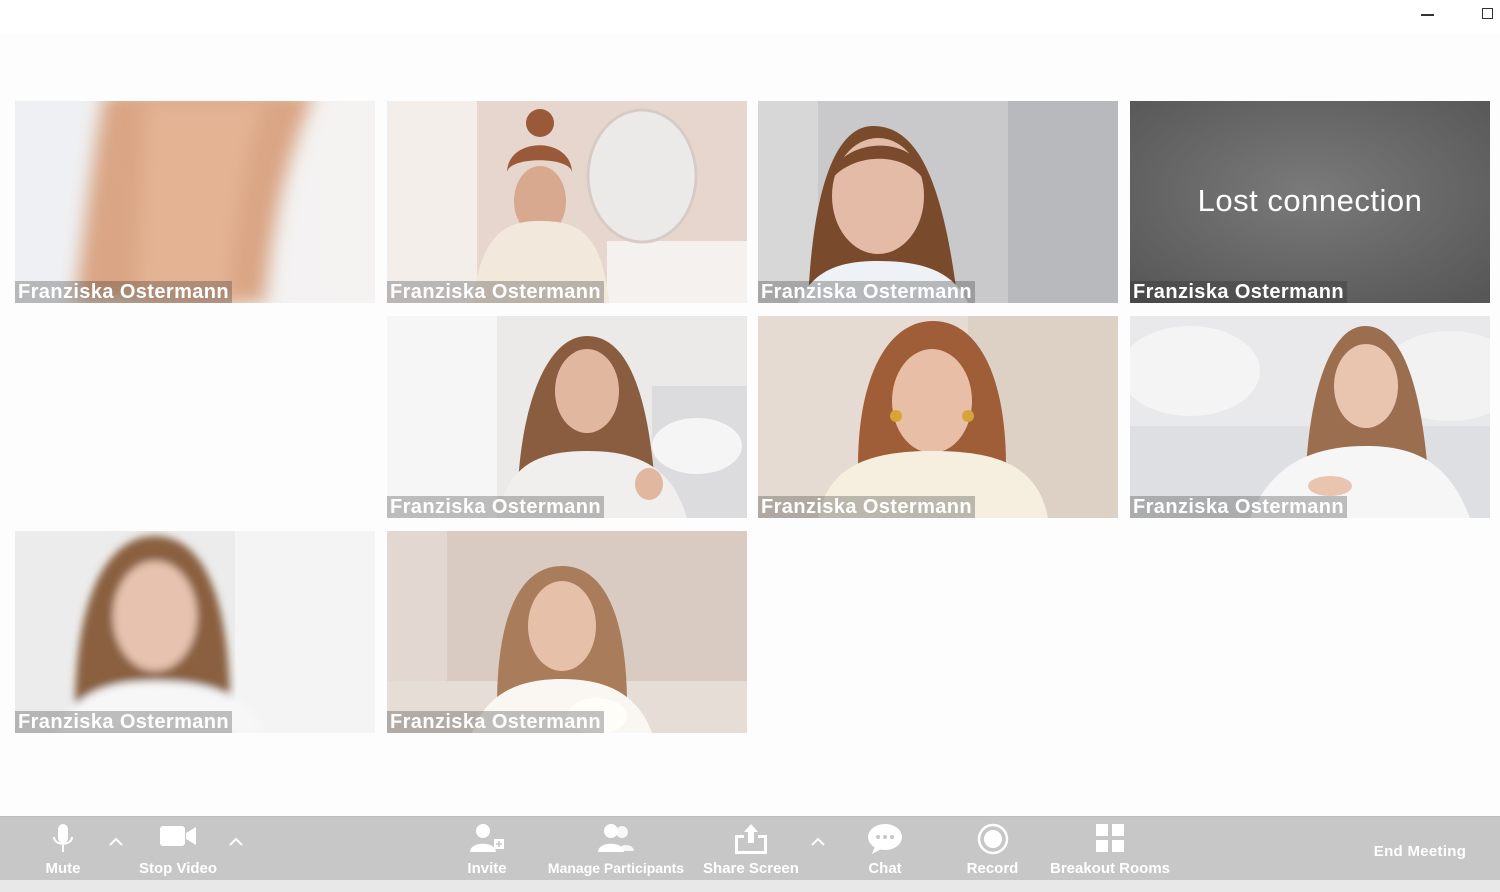 Image resolution: width=1500 pixels, height=892 pixels. What do you see at coordinates (616, 868) in the screenshot?
I see `manage-participants-label: Manage Participants` at bounding box center [616, 868].